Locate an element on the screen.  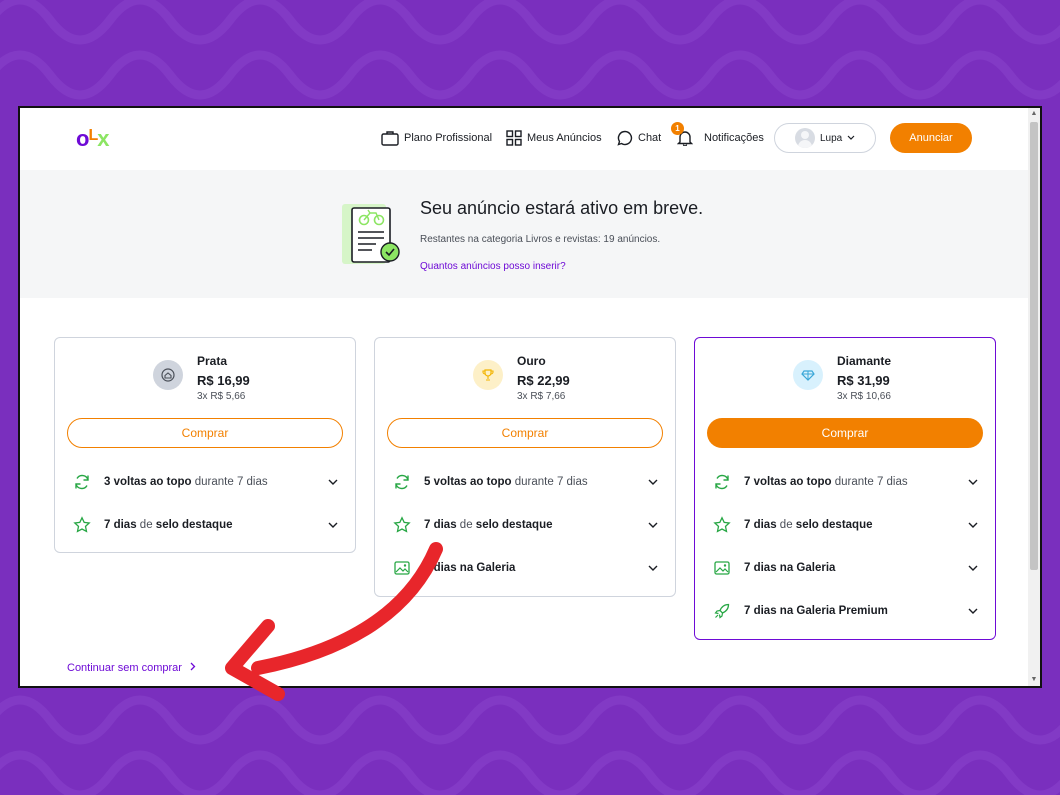
olx-logo: oLx is located at coordinates (93, 139).